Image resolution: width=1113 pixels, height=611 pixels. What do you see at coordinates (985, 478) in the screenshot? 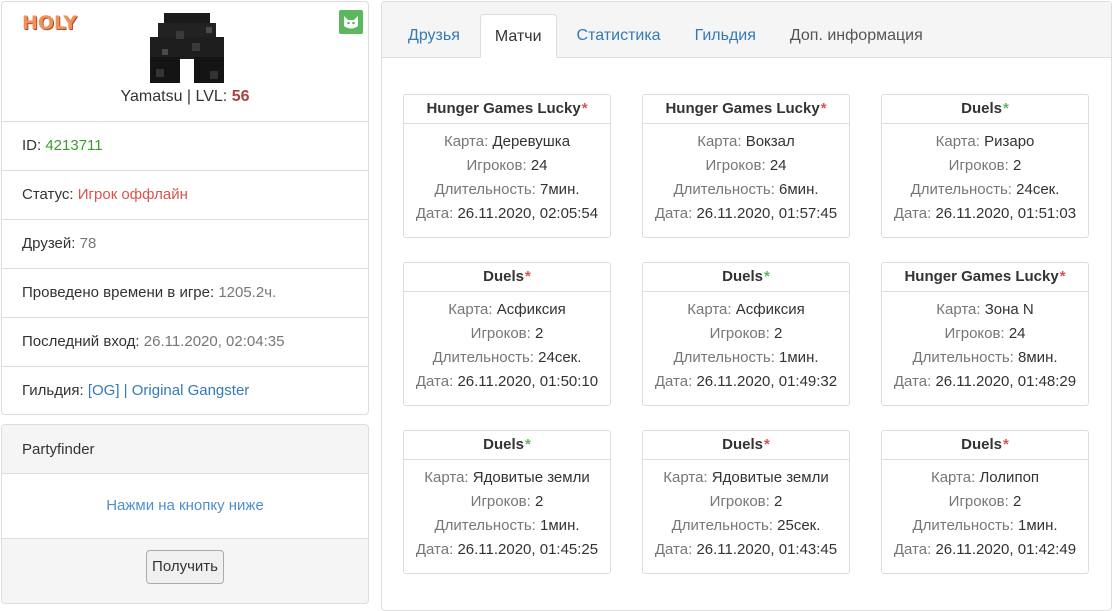
I see `match-map-line: Карта: Лолипоп` at bounding box center [985, 478].